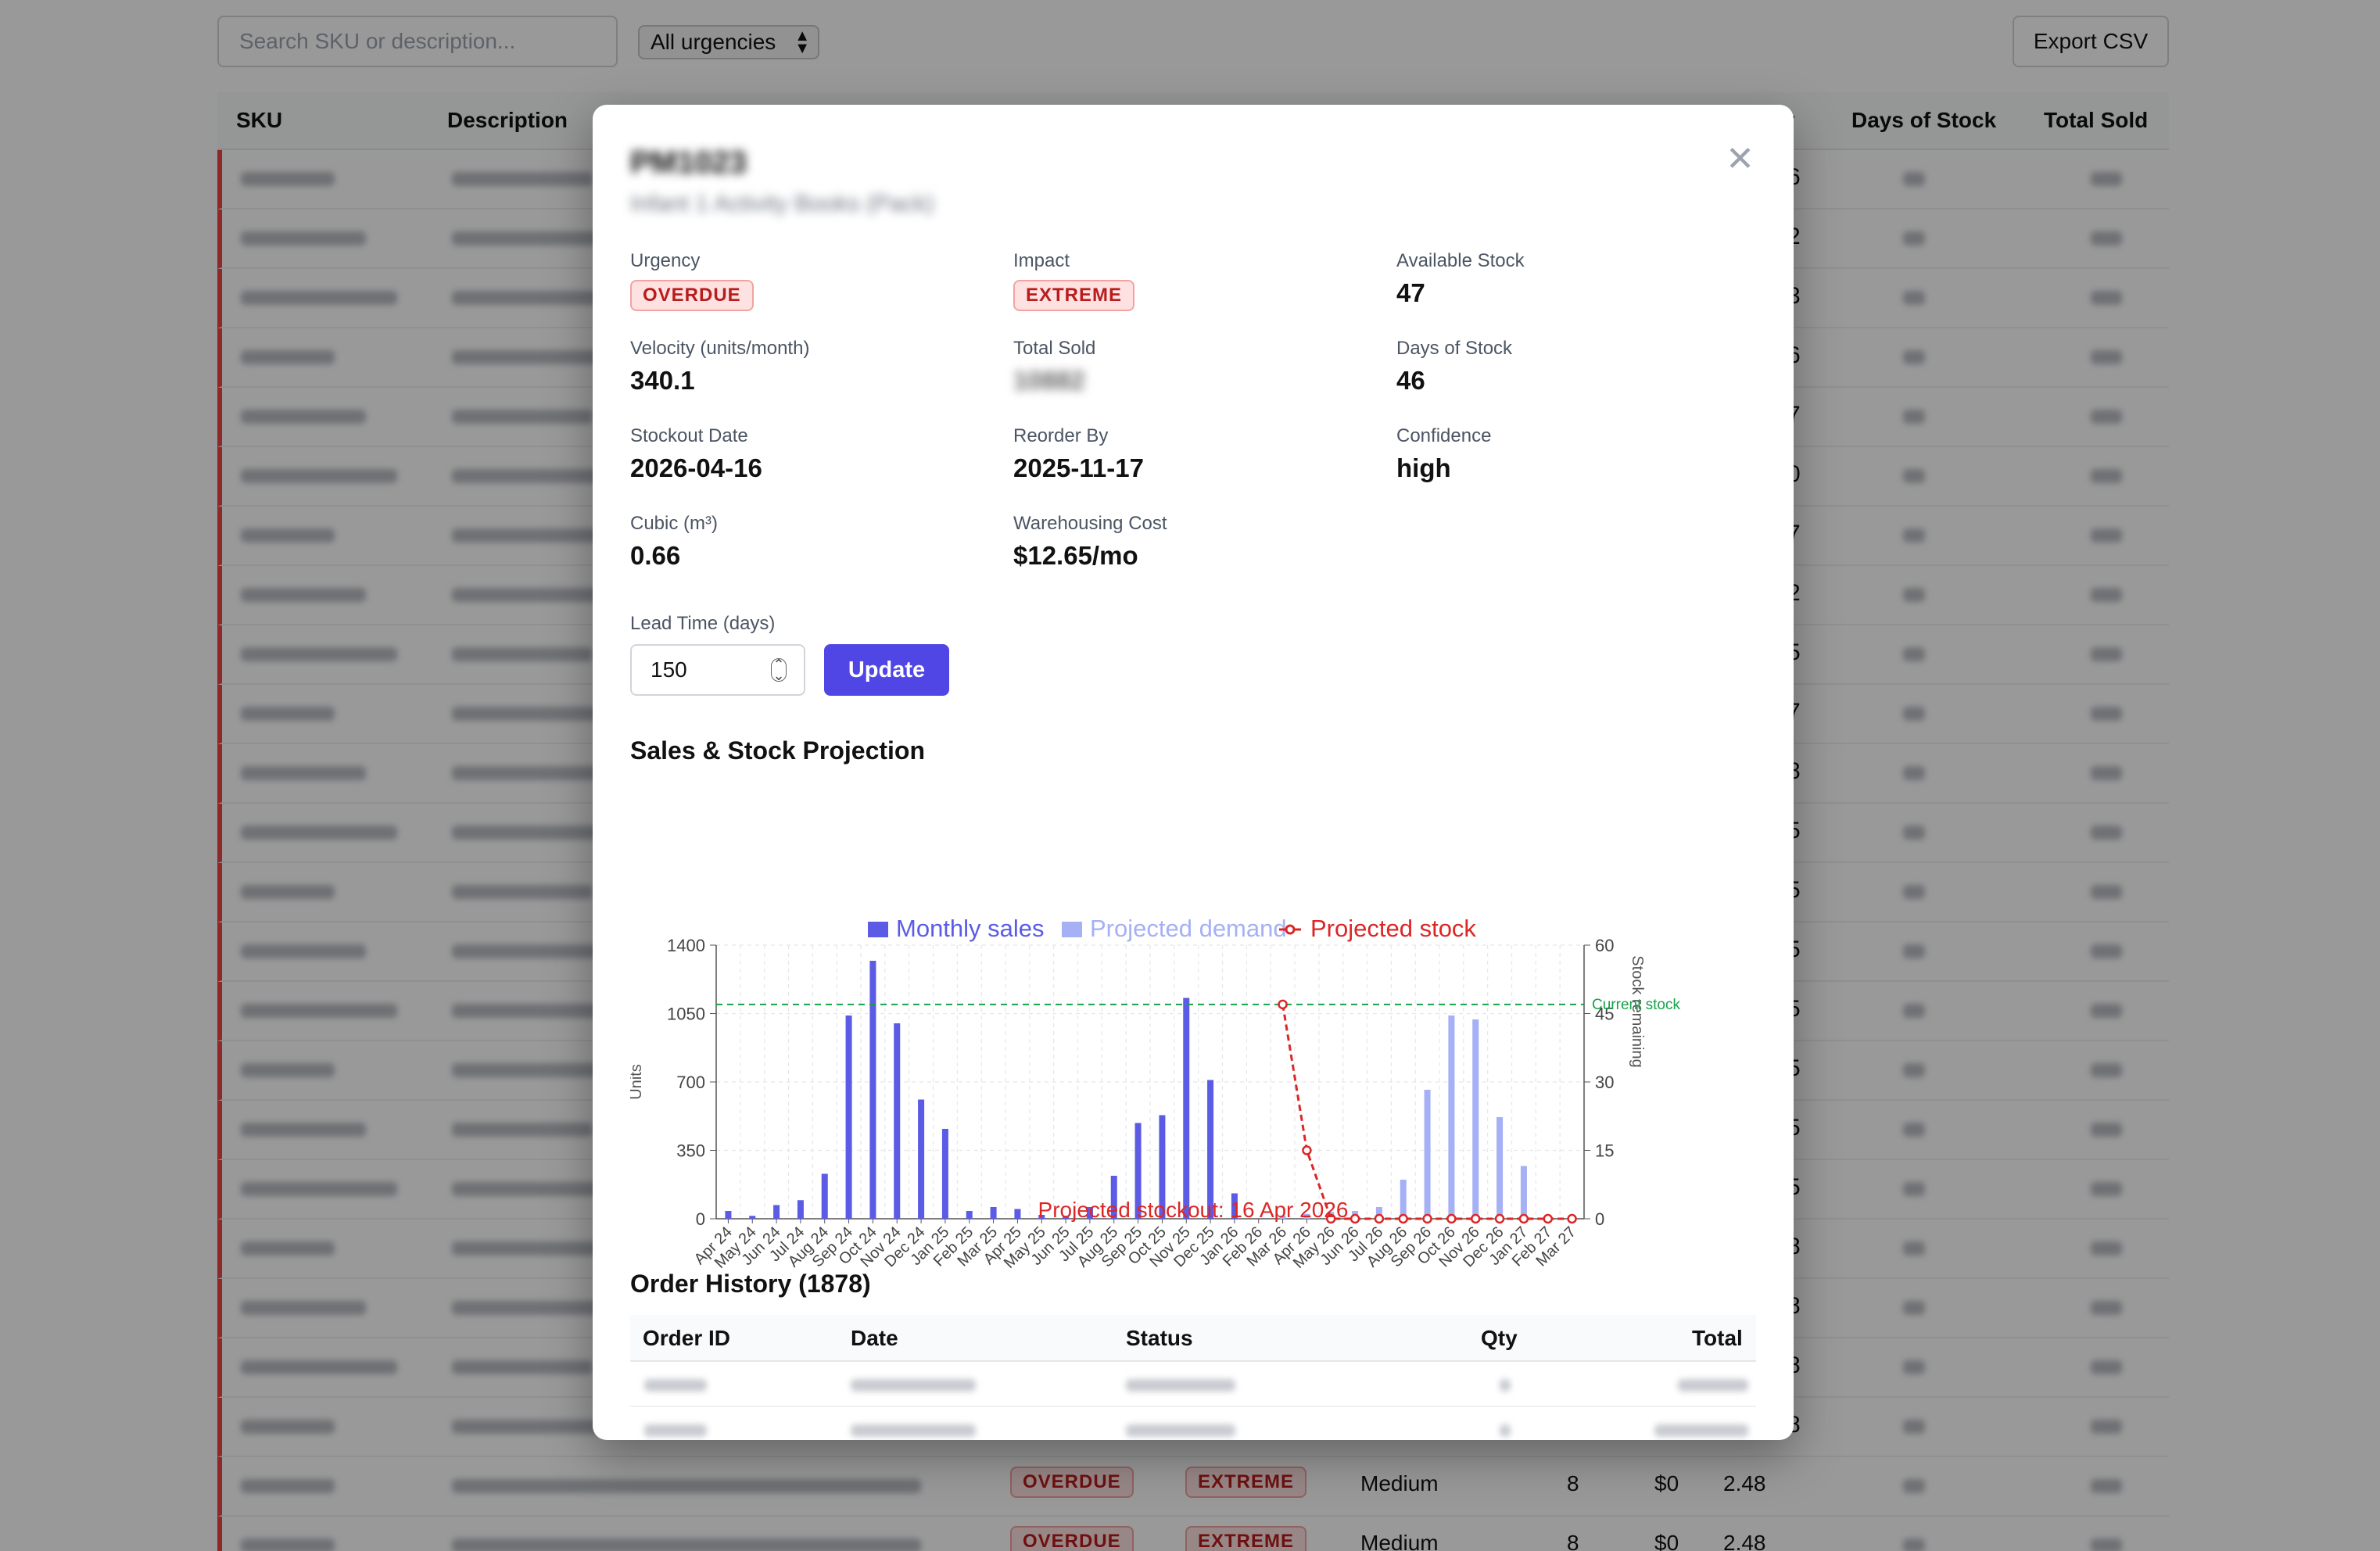 The height and width of the screenshot is (1551, 2380). Describe the element at coordinates (779, 669) in the screenshot. I see `stepper-icon: ⌃ ⌄` at that location.